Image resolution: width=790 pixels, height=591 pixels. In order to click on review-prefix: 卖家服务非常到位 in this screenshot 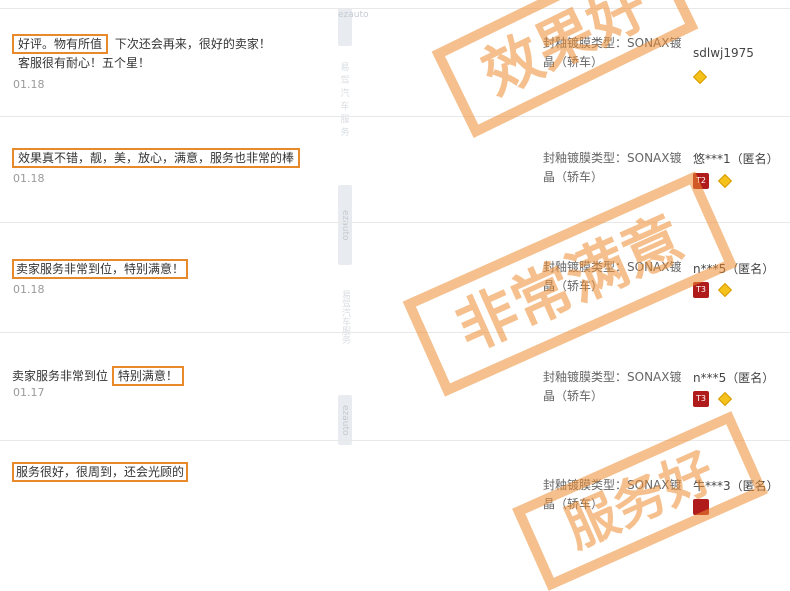, I will do `click(60, 376)`.